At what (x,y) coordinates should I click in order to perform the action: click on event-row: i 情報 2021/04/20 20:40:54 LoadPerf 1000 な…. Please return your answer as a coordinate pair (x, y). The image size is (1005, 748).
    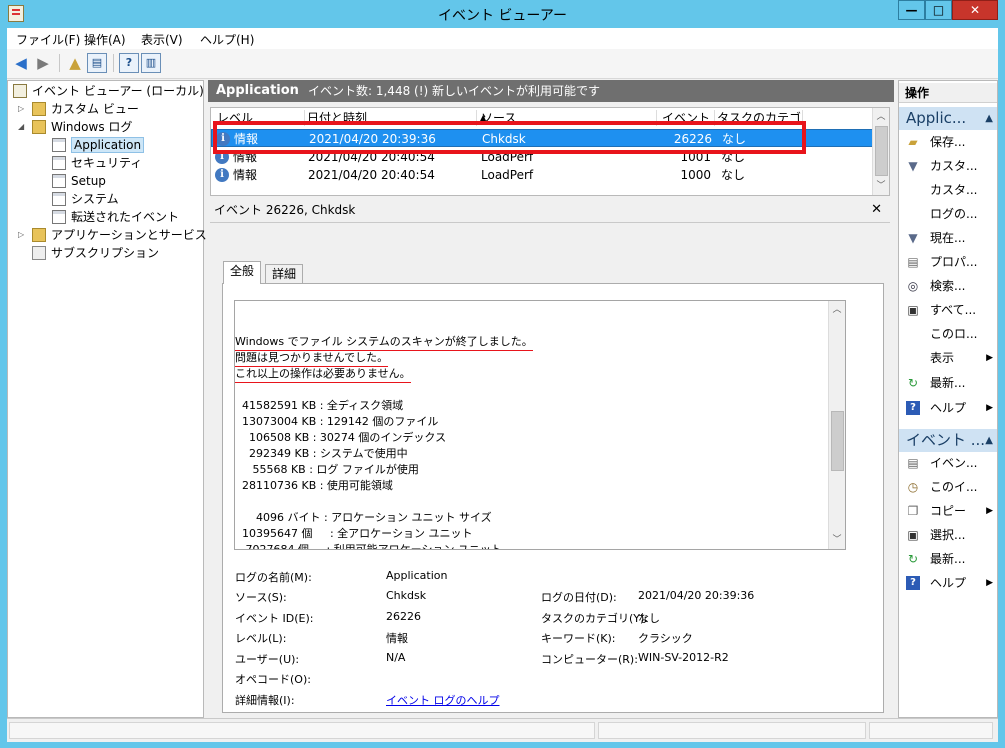
    Looking at the image, I should click on (542, 175).